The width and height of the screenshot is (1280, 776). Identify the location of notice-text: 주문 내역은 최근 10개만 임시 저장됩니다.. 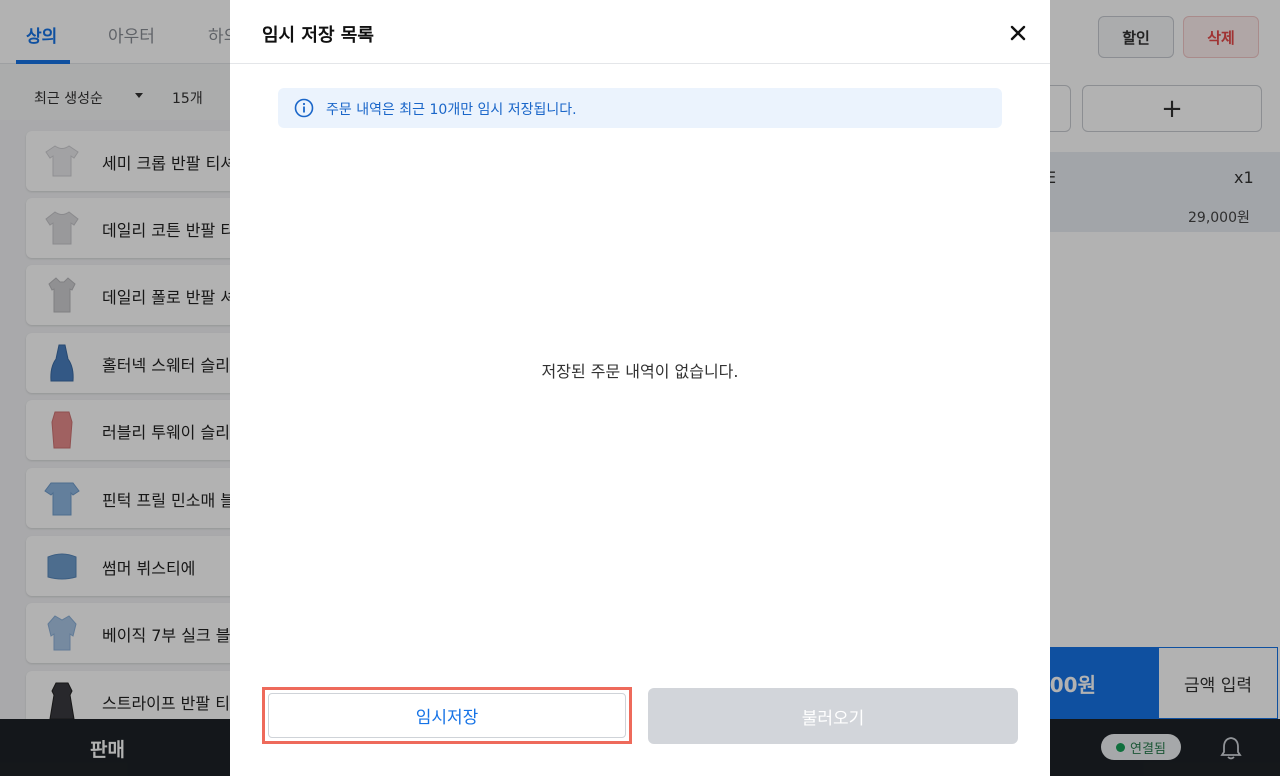
(451, 110).